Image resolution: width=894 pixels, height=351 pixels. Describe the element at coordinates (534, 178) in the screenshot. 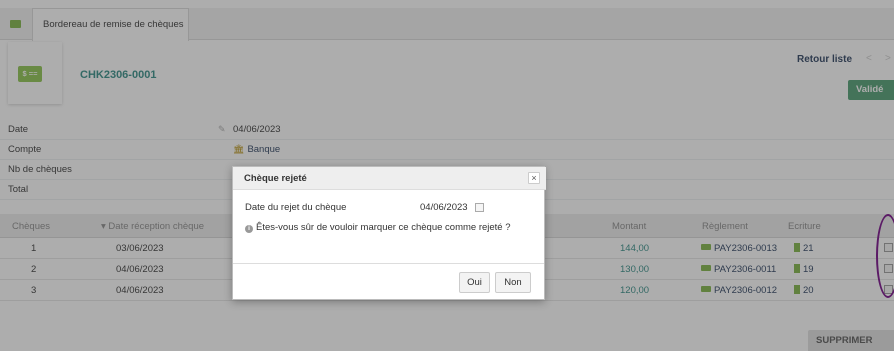

I see `close-icon: ×` at that location.